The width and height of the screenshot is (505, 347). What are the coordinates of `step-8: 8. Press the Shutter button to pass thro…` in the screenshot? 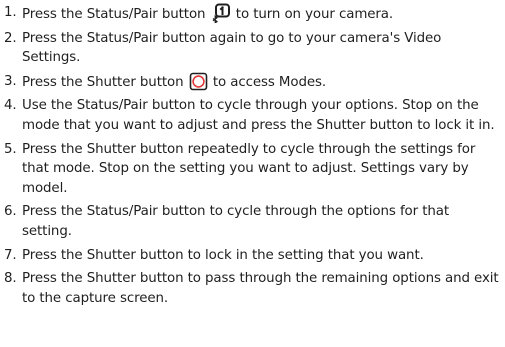 It's located at (254, 288).